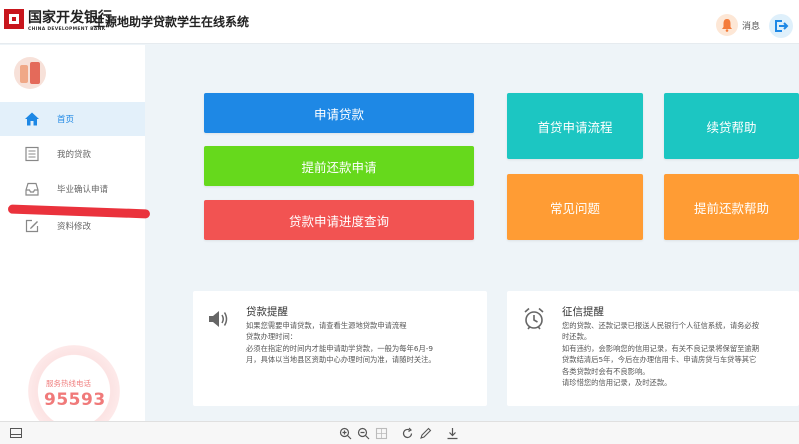  What do you see at coordinates (452, 433) in the screenshot?
I see `download-icon` at bounding box center [452, 433].